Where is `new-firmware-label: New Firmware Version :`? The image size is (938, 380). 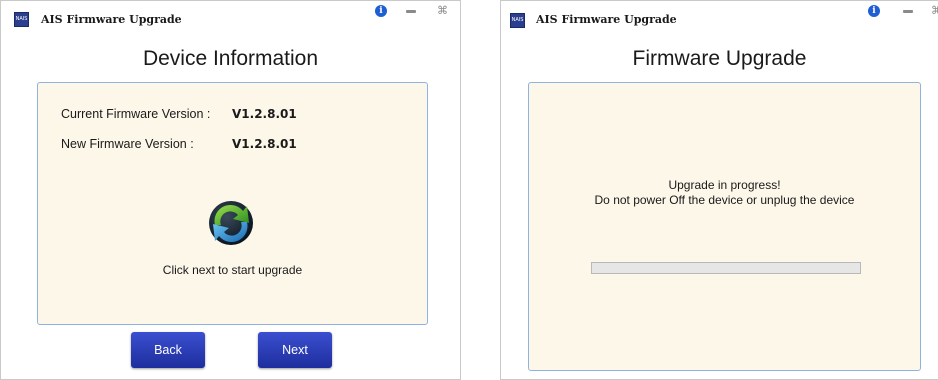 new-firmware-label: New Firmware Version : is located at coordinates (127, 144).